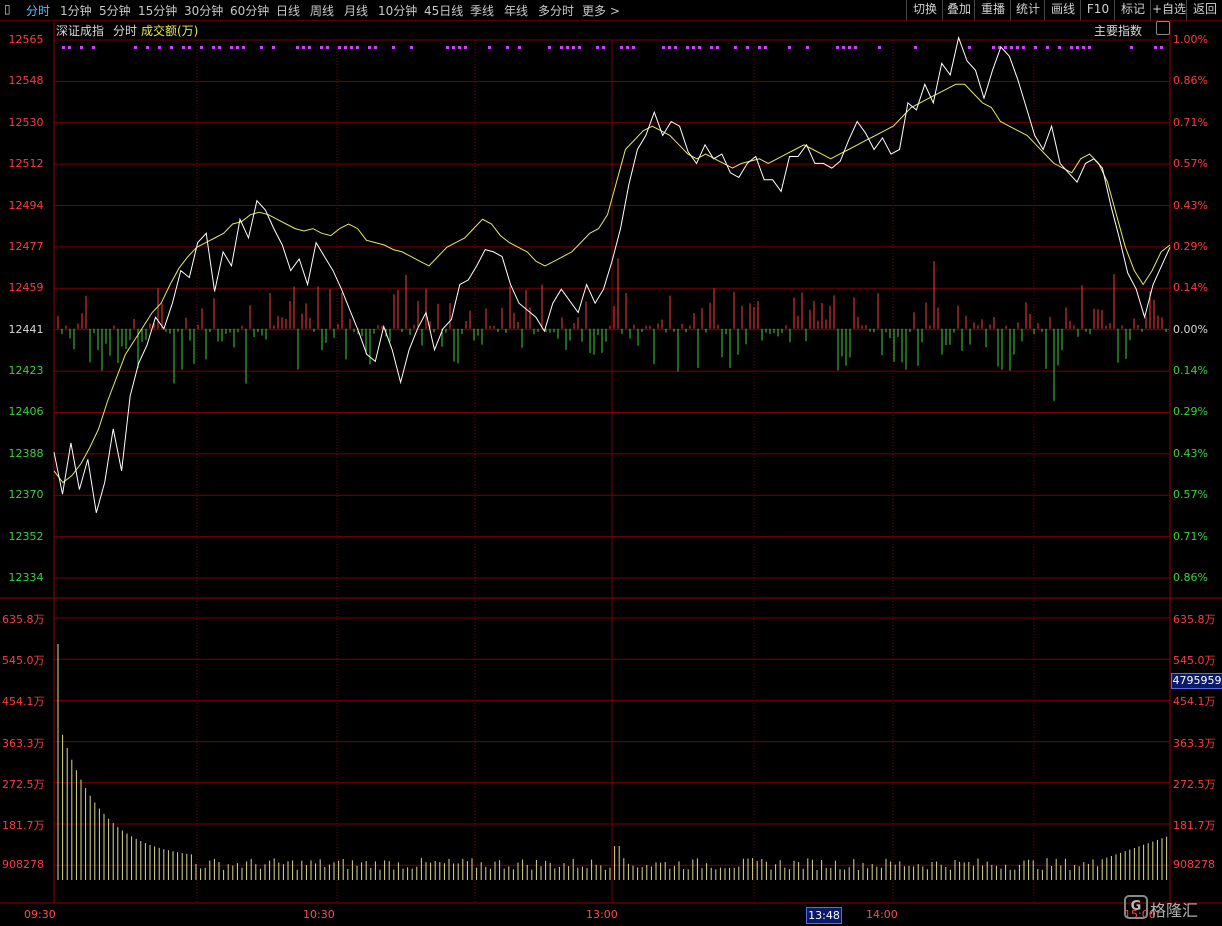 The height and width of the screenshot is (926, 1222). What do you see at coordinates (76, 10) in the screenshot?
I see `tab-1min: 1分钟` at bounding box center [76, 10].